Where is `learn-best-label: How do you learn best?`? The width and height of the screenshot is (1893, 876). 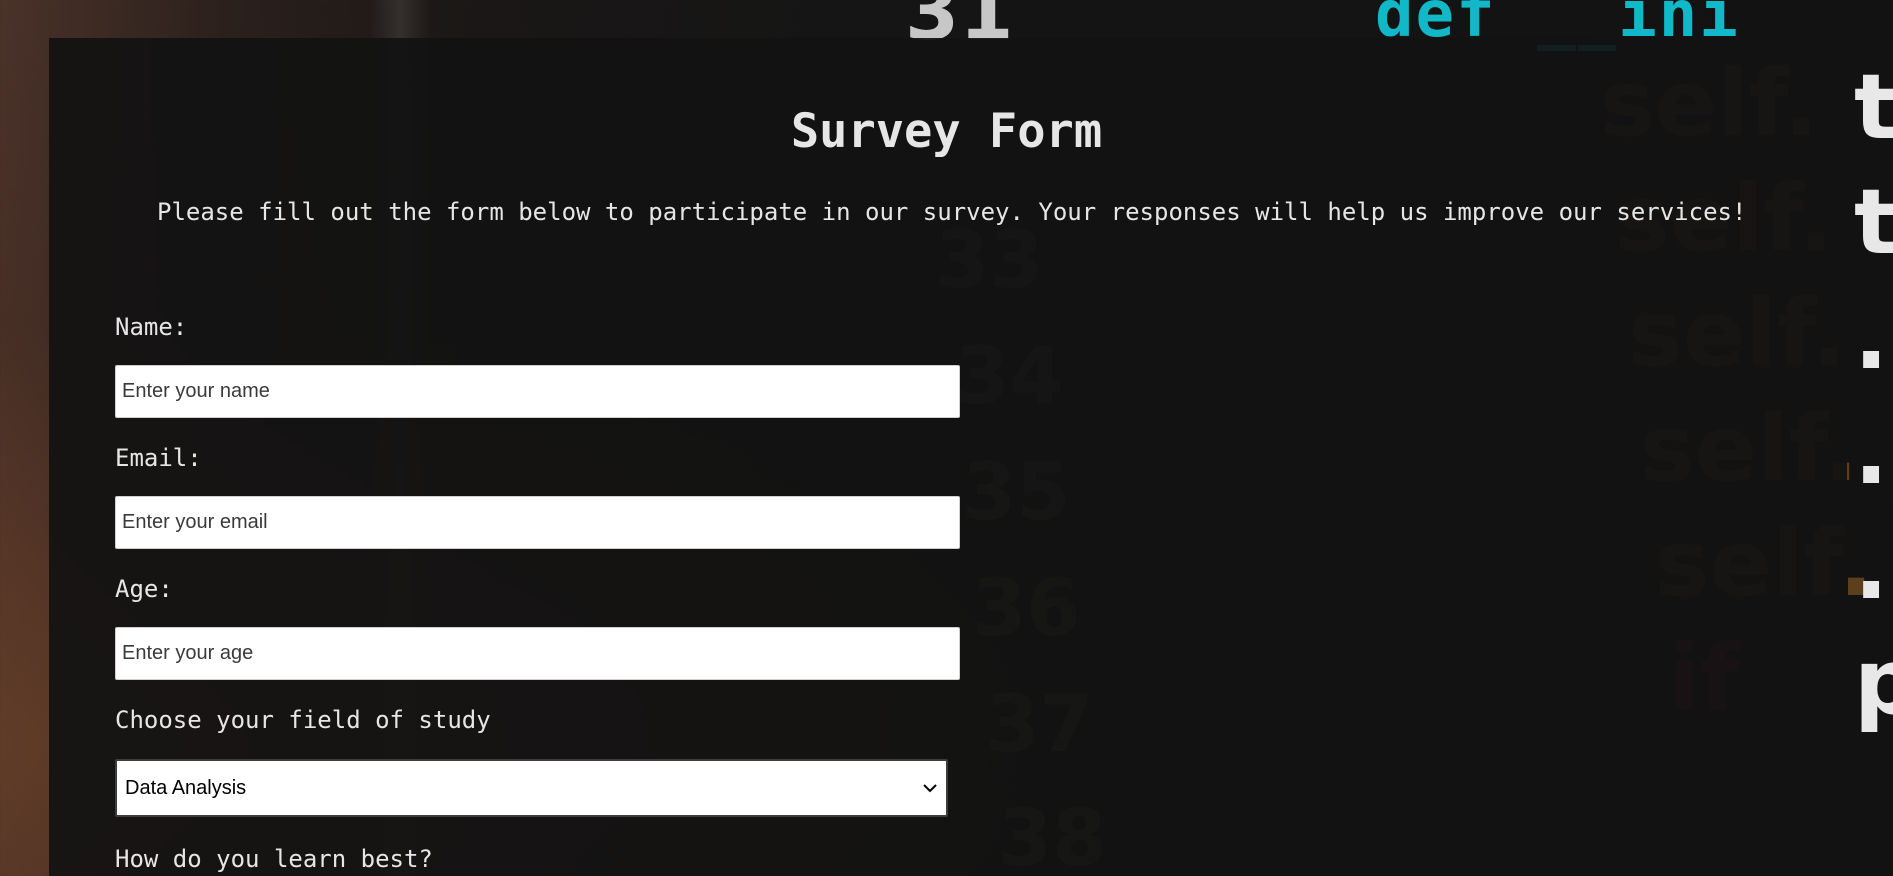 learn-best-label: How do you learn best? is located at coordinates (274, 859).